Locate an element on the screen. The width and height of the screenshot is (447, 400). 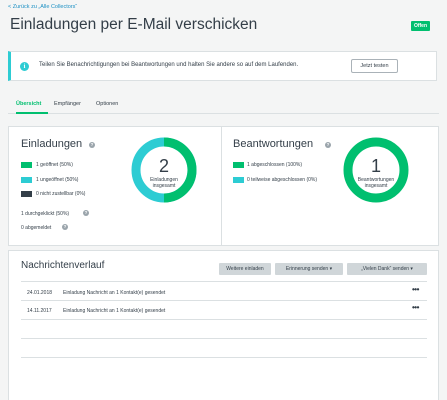
tab-options: Optionen is located at coordinates (107, 104).